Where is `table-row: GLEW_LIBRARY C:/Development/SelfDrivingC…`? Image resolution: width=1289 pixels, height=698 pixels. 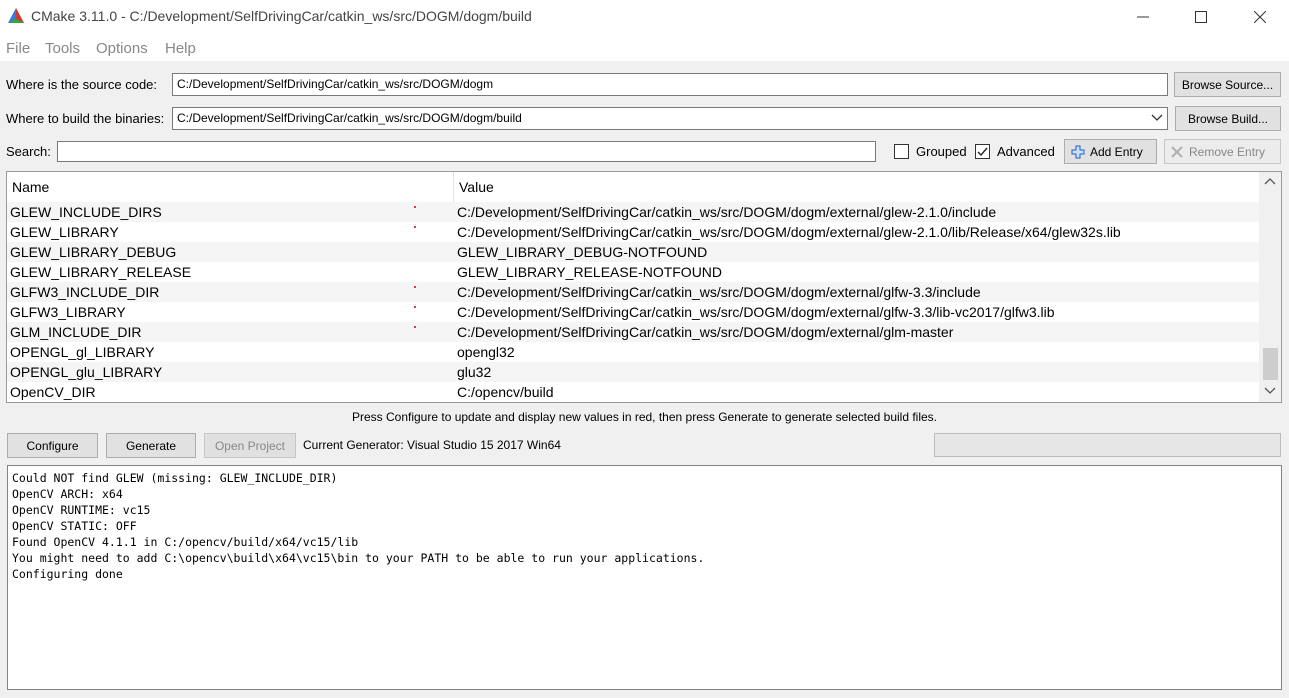 table-row: GLEW_LIBRARY C:/Development/SelfDrivingC… is located at coordinates (633, 232).